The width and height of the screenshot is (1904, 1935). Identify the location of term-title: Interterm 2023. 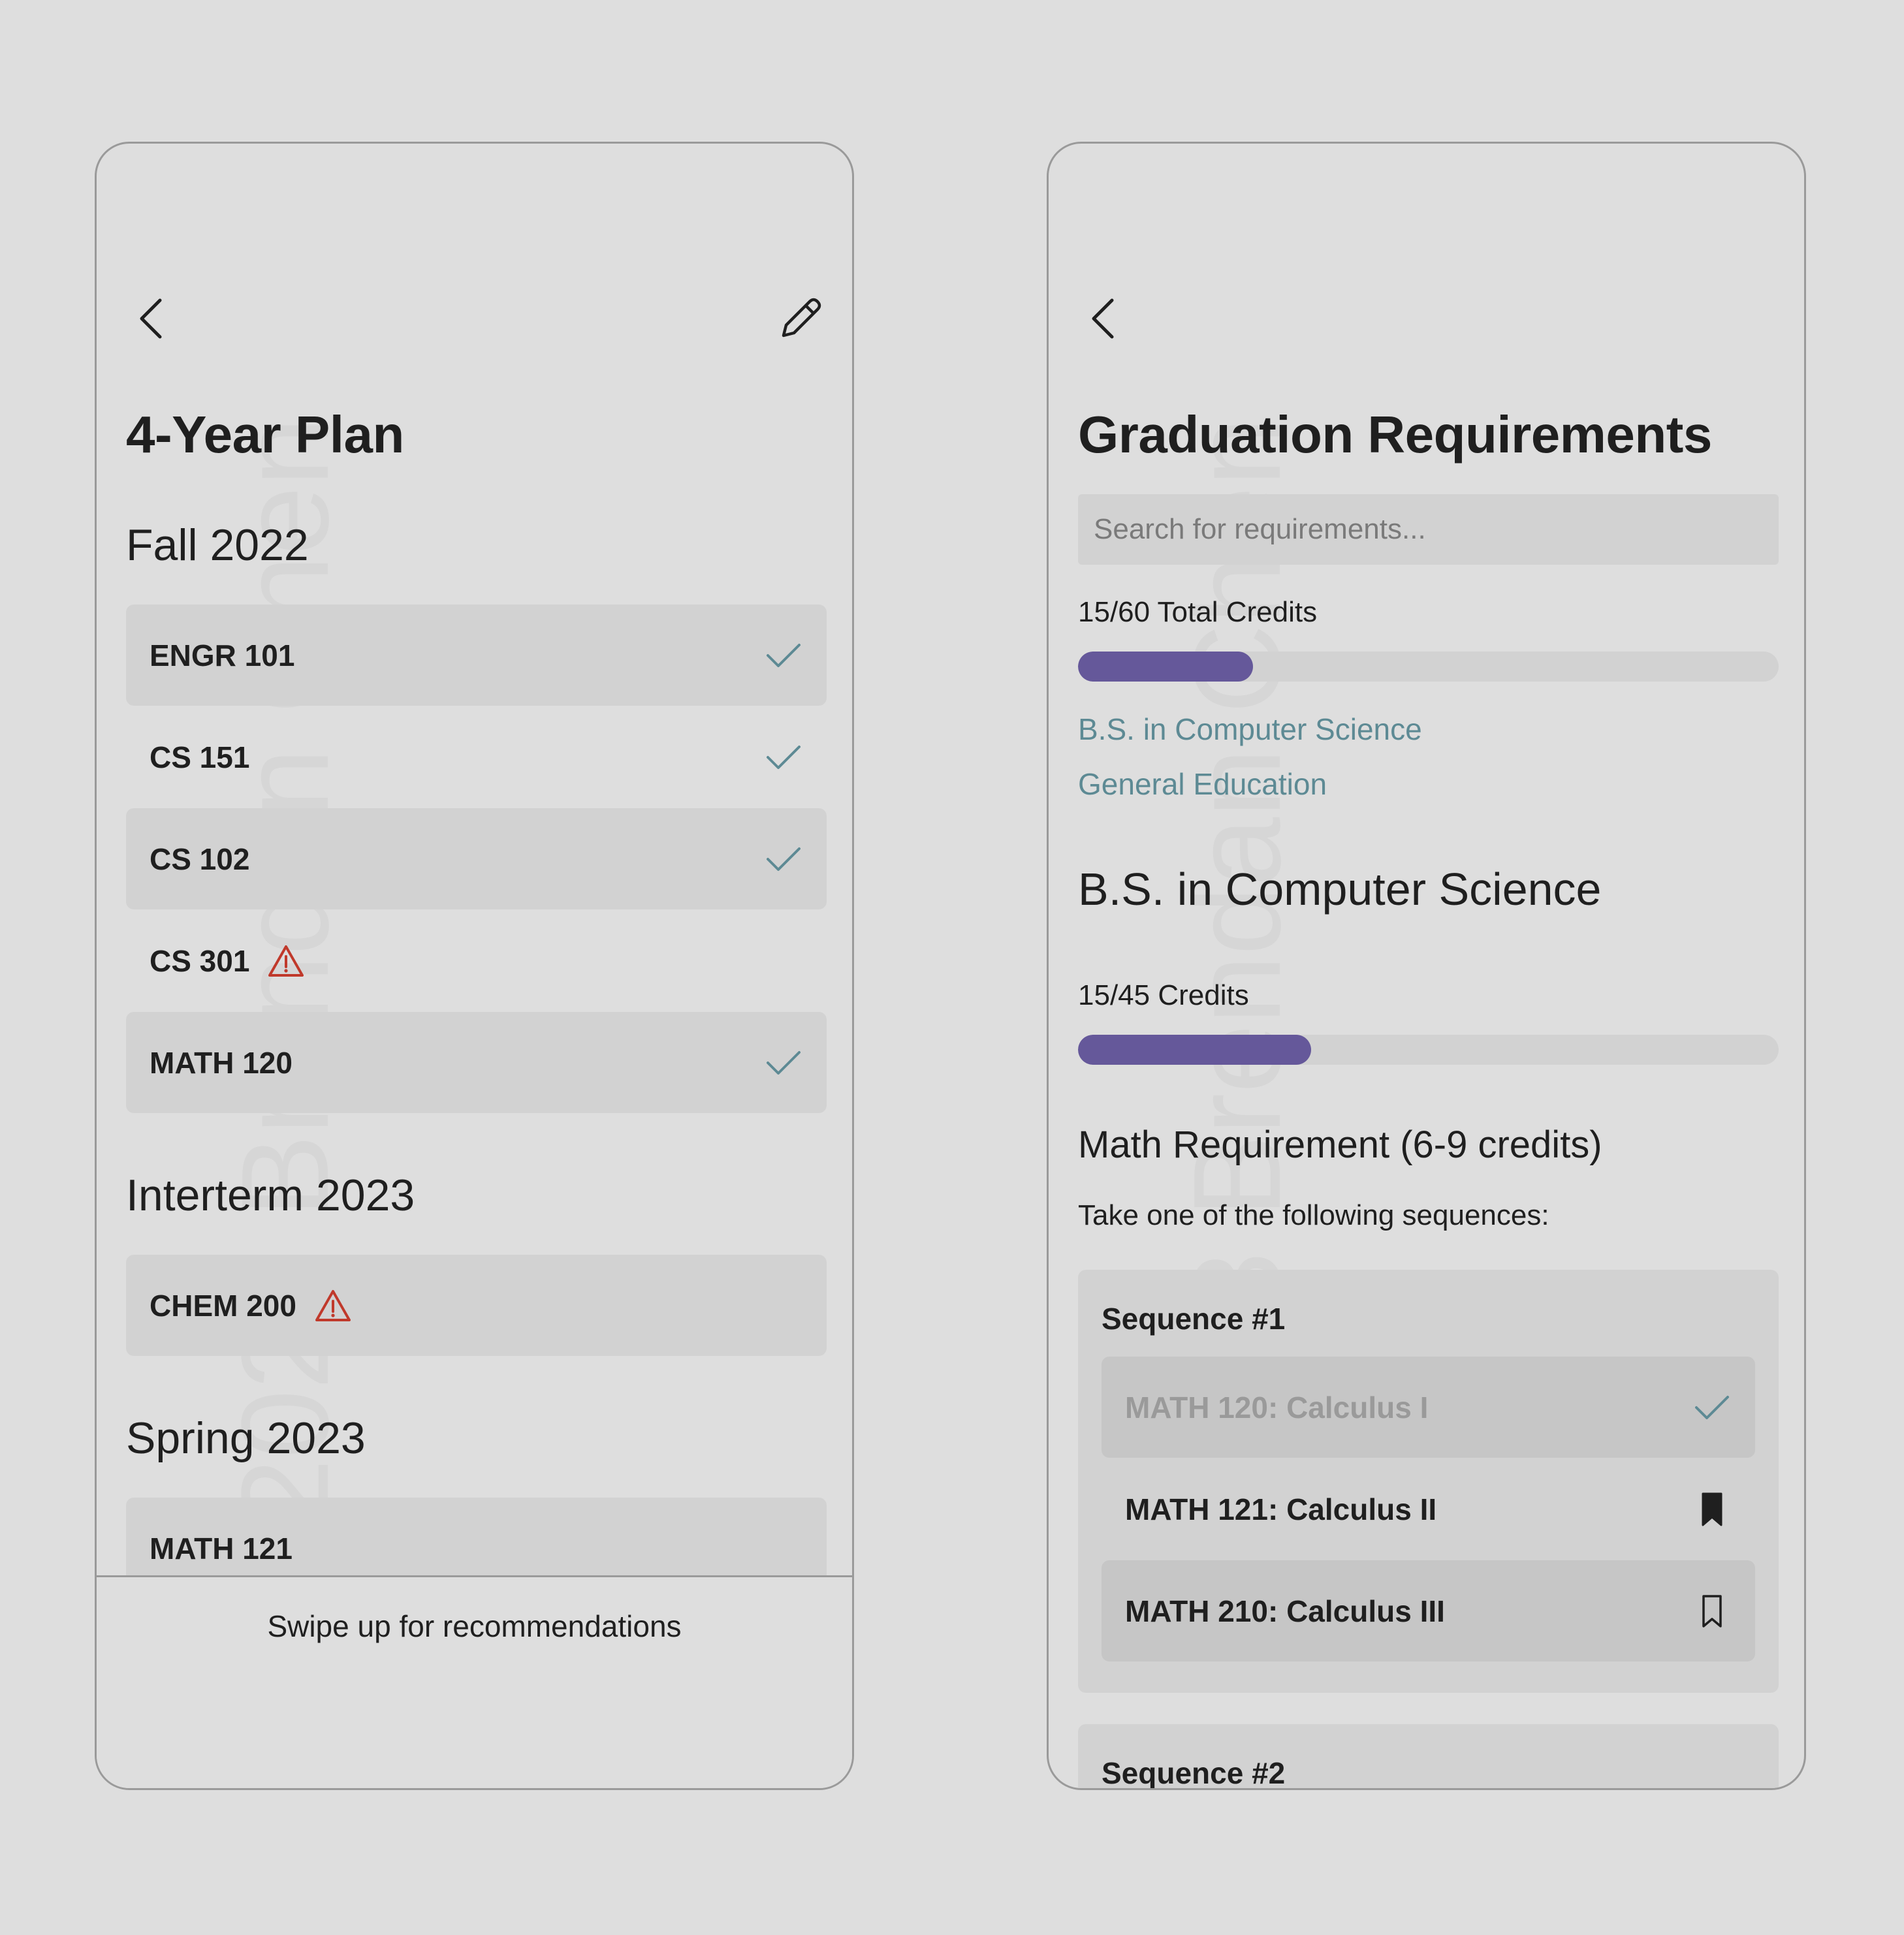
(270, 1195).